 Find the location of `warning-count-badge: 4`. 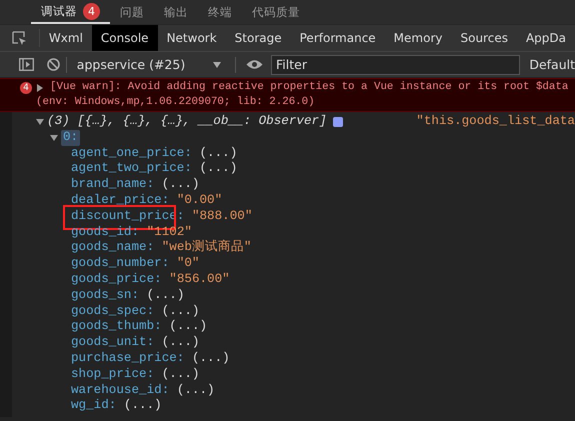

warning-count-badge: 4 is located at coordinates (26, 88).